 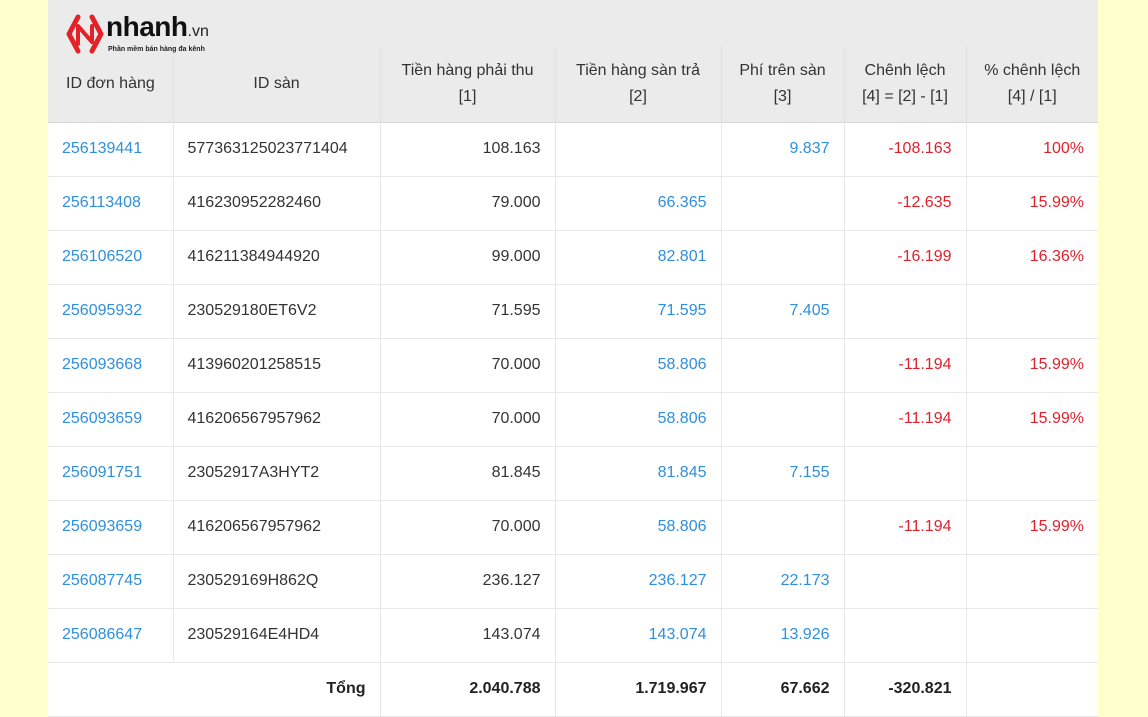 What do you see at coordinates (638, 70) in the screenshot?
I see `column-header-title: Tiền hàng sàn trả` at bounding box center [638, 70].